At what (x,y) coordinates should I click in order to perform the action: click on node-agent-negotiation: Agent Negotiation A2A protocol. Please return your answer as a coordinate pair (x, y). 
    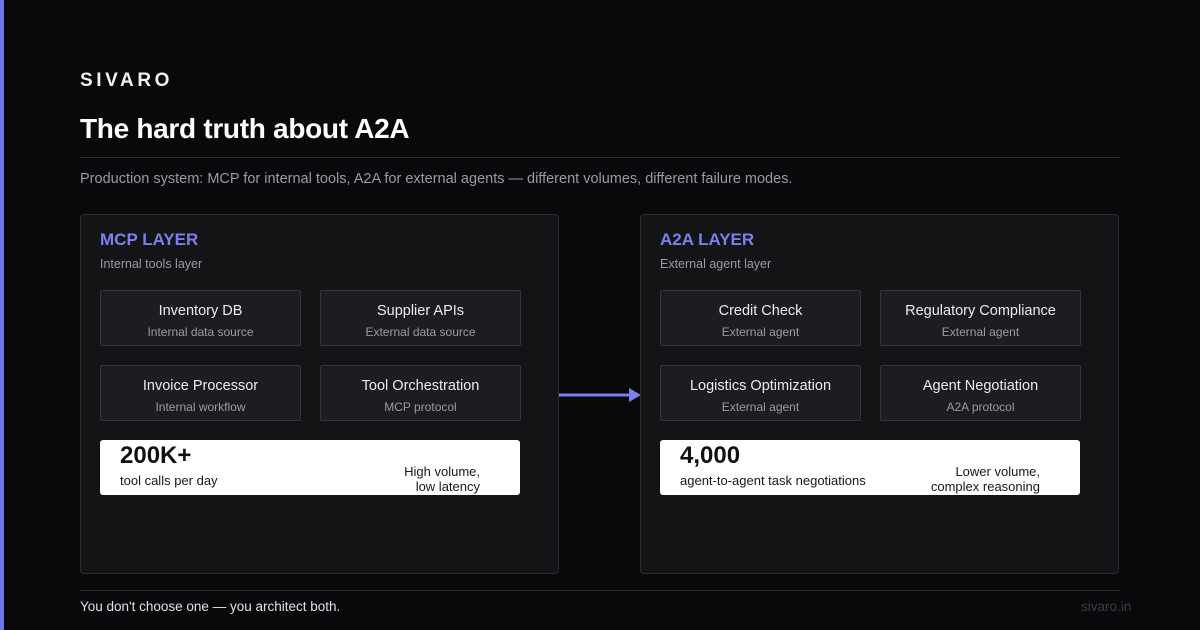
    Looking at the image, I should click on (980, 393).